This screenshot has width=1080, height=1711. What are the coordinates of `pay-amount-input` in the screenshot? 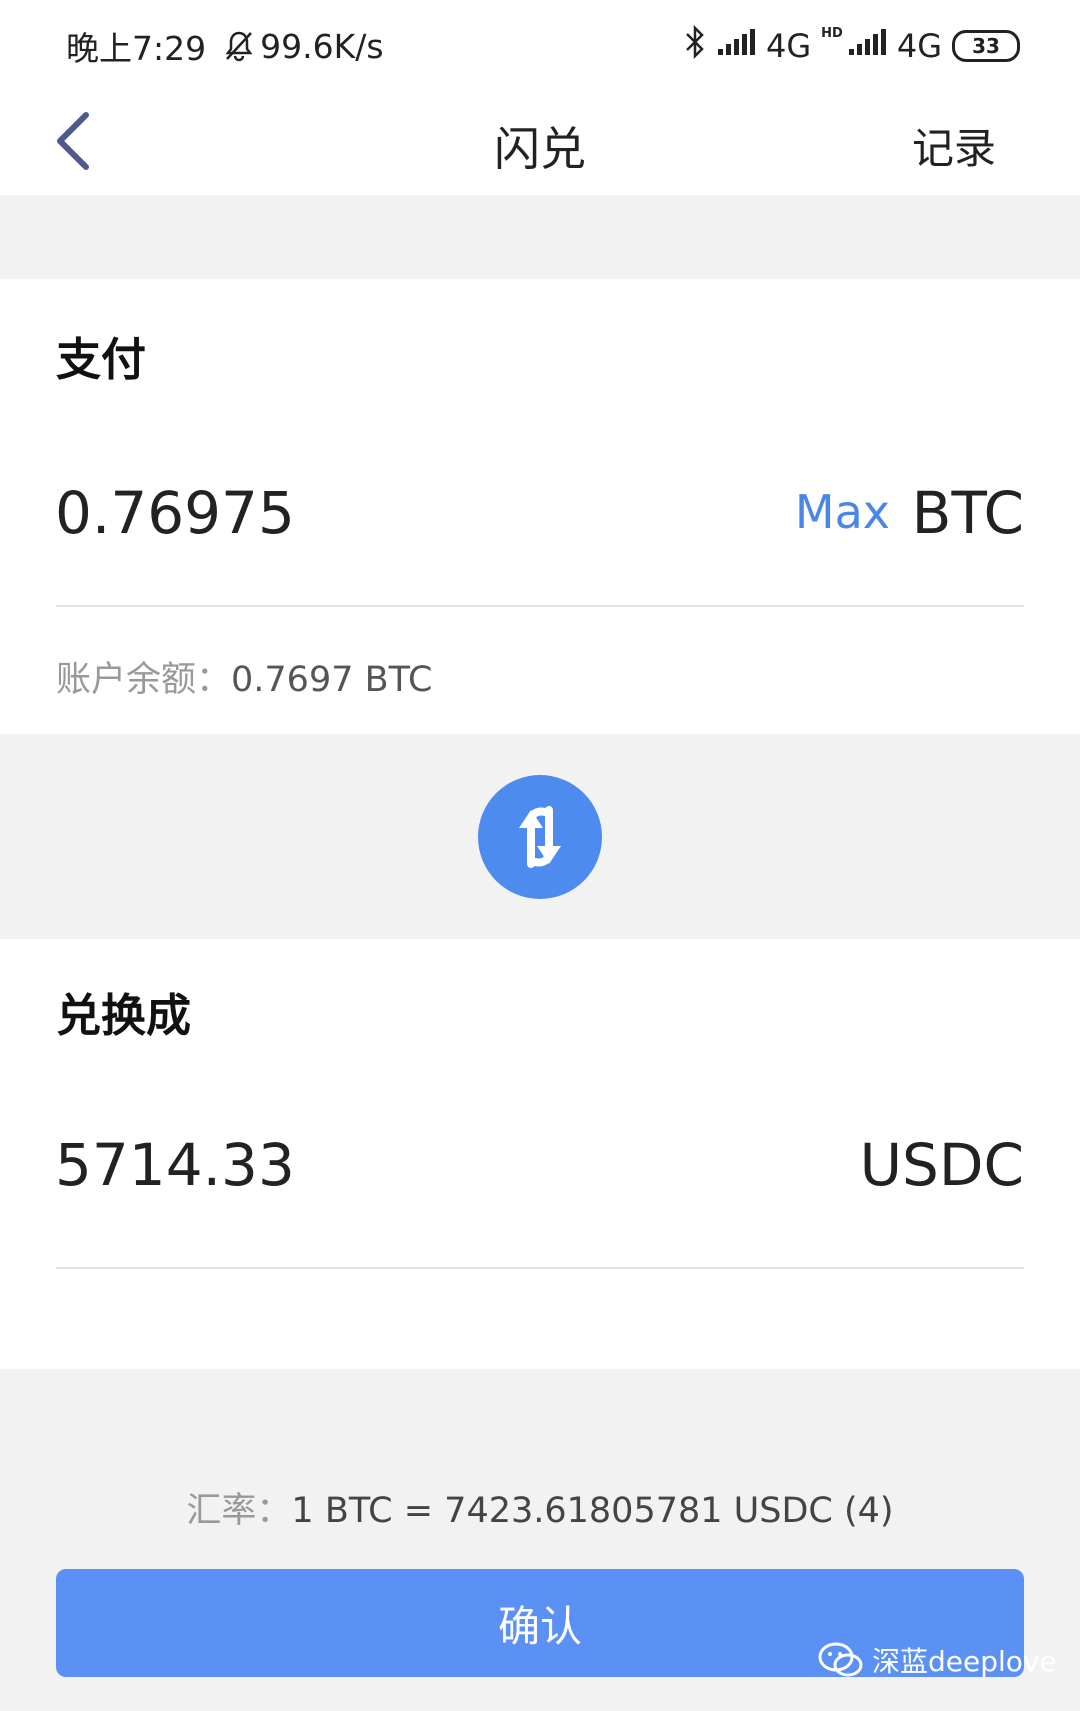 It's located at (375, 513).